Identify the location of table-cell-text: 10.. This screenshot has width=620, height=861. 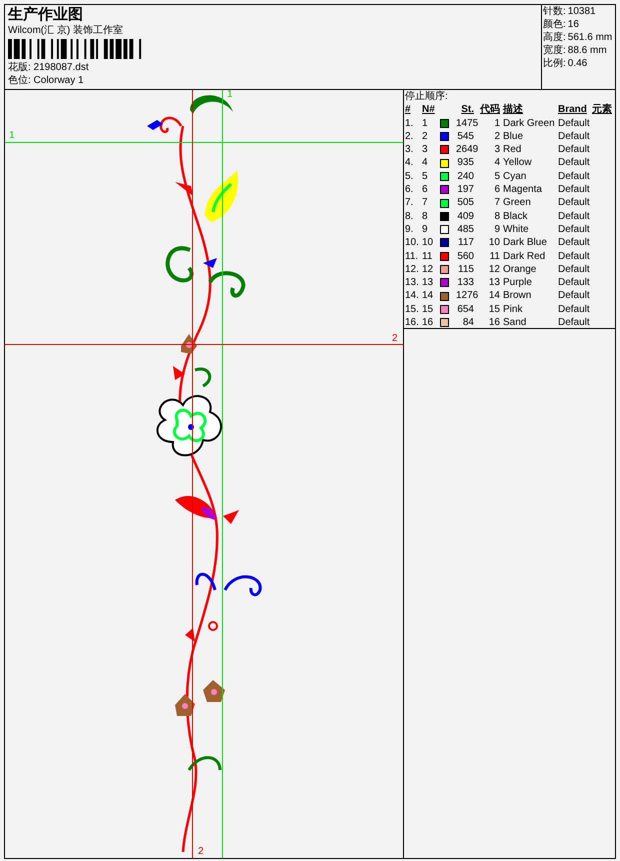
(412, 243).